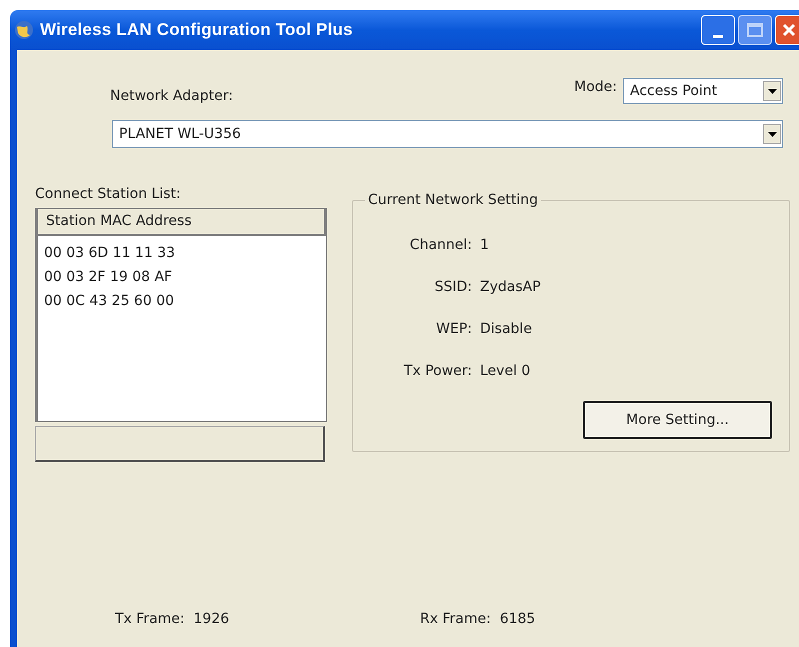 This screenshot has width=799, height=647. What do you see at coordinates (453, 329) in the screenshot?
I see `field-label: WEP:` at bounding box center [453, 329].